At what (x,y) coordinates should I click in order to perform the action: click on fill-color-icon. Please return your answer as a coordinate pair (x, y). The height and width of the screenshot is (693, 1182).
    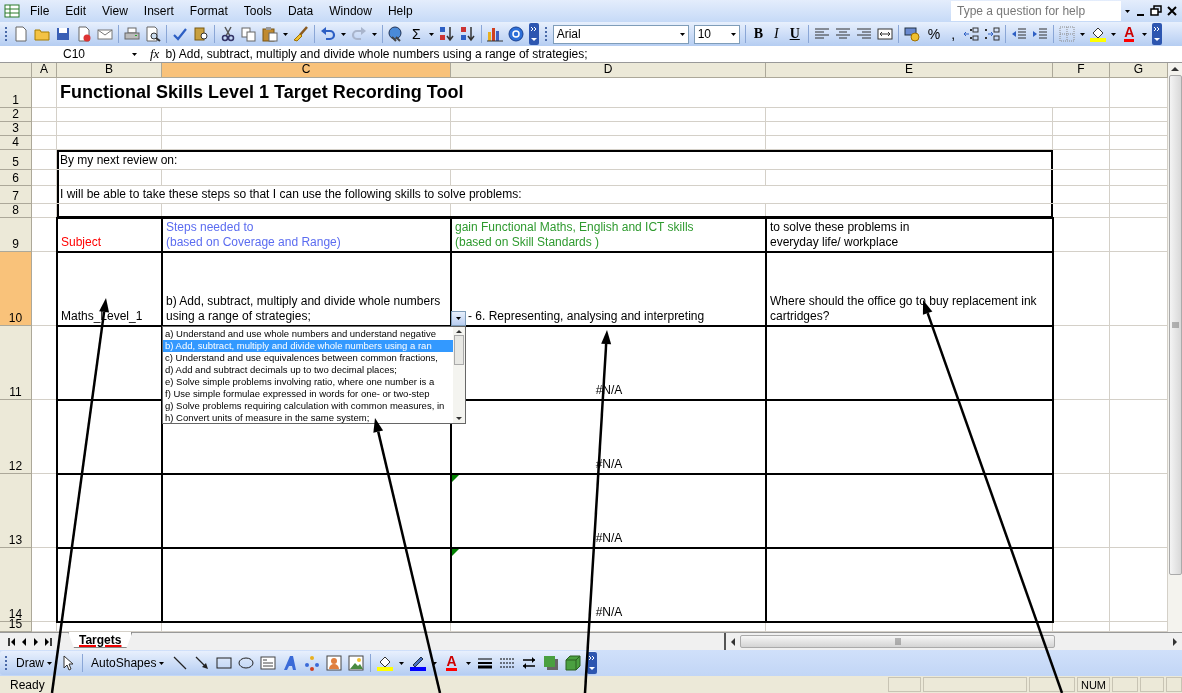
    Looking at the image, I should click on (385, 663).